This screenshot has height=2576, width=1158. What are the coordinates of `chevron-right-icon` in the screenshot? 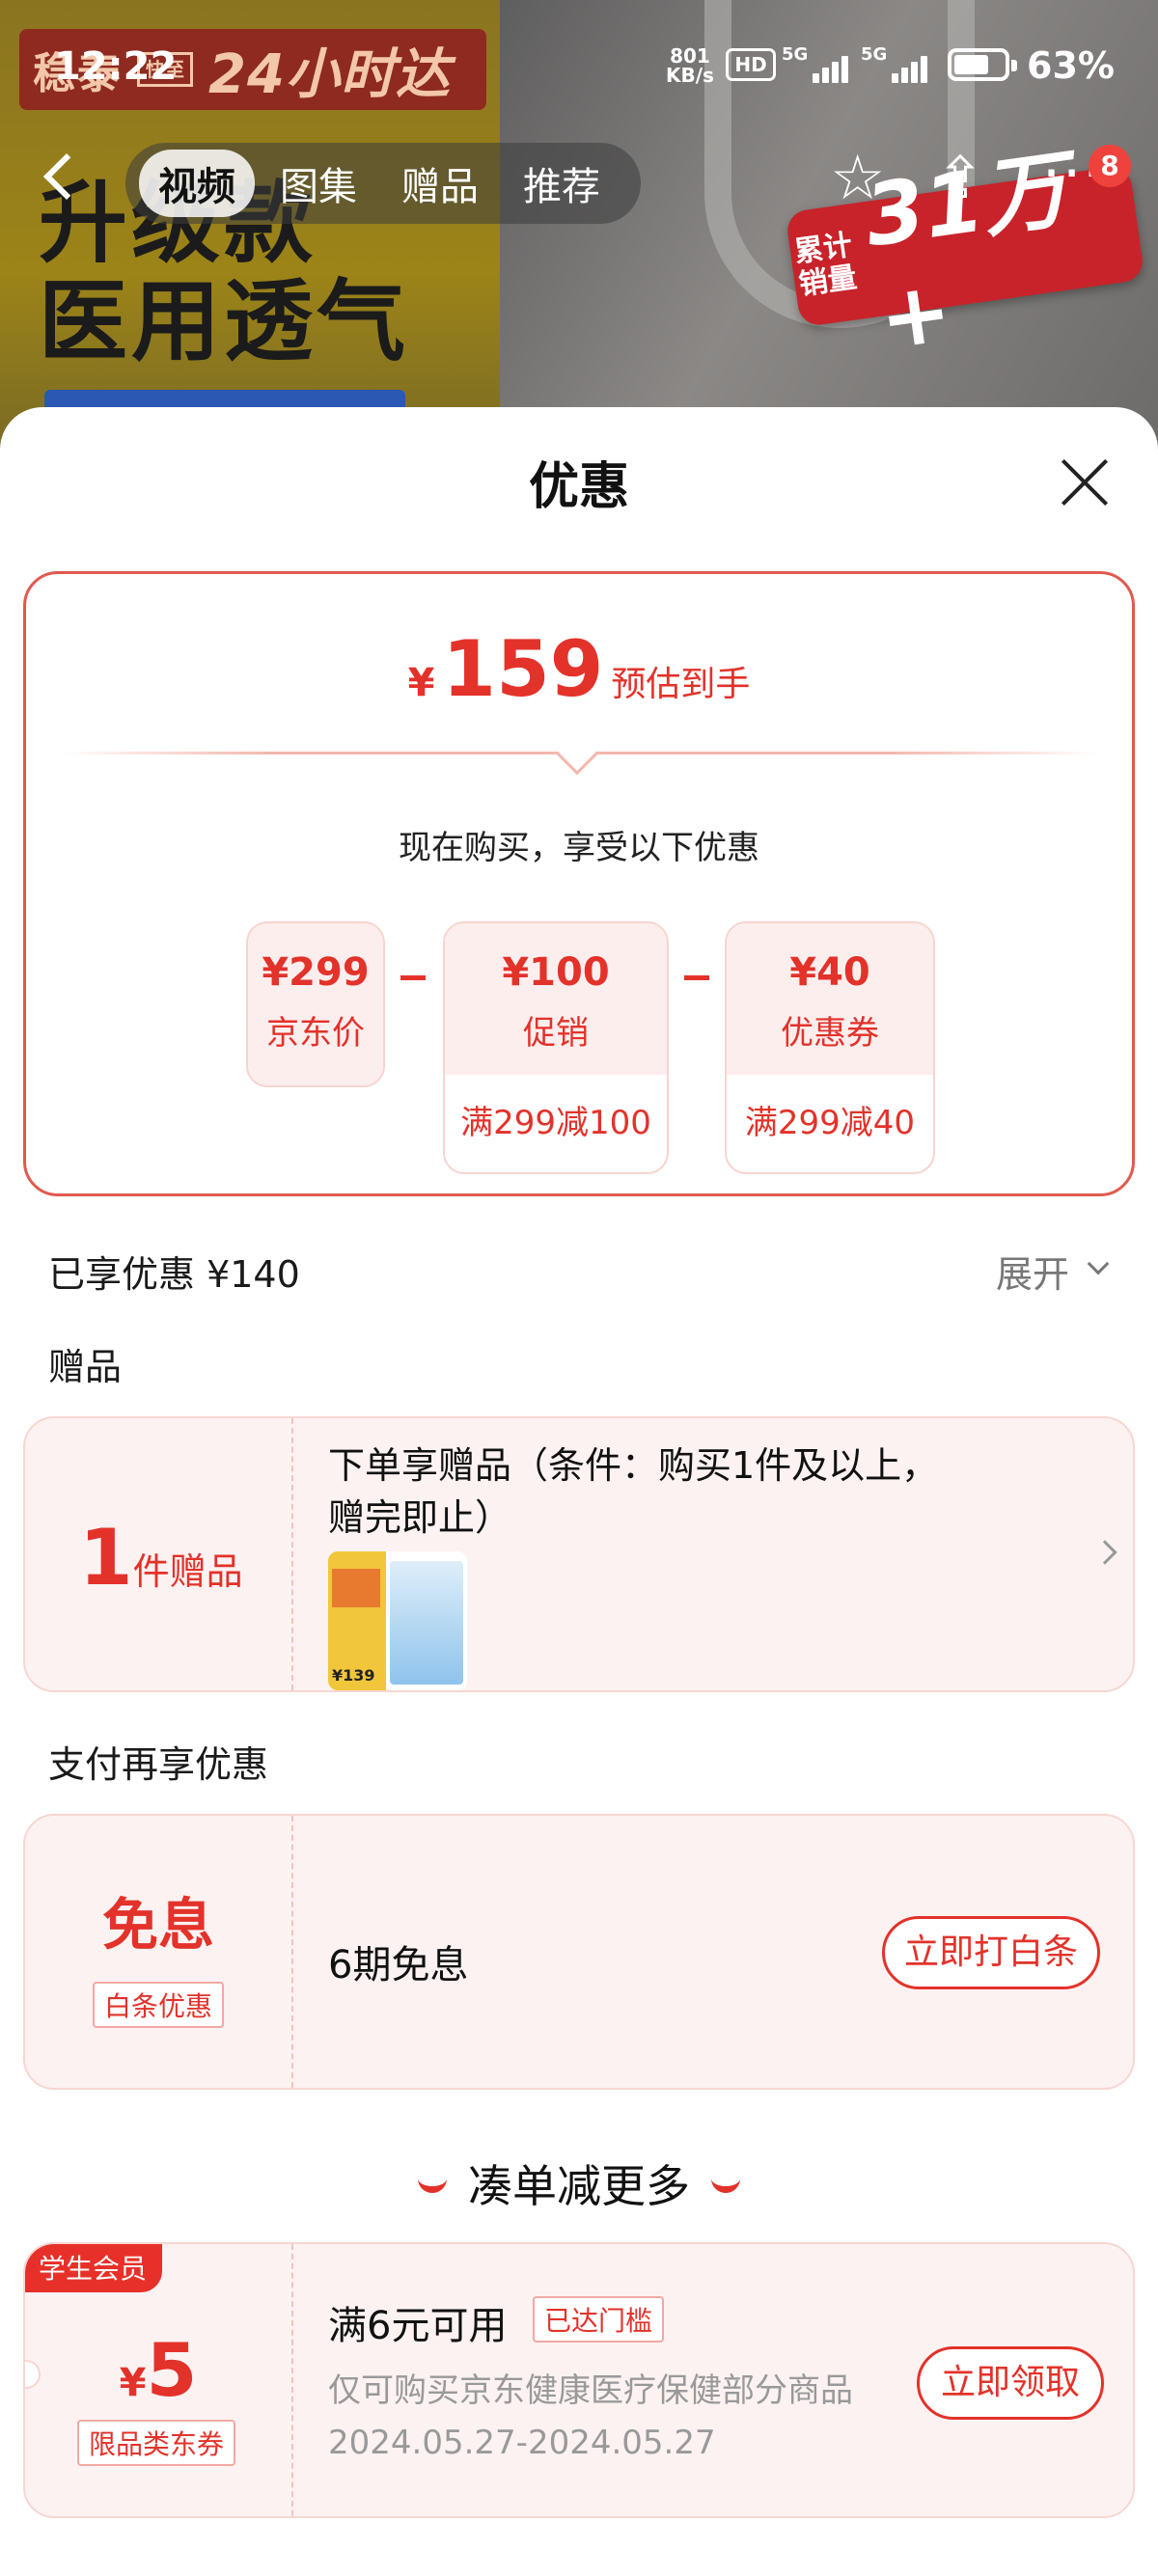 It's located at (1104, 1552).